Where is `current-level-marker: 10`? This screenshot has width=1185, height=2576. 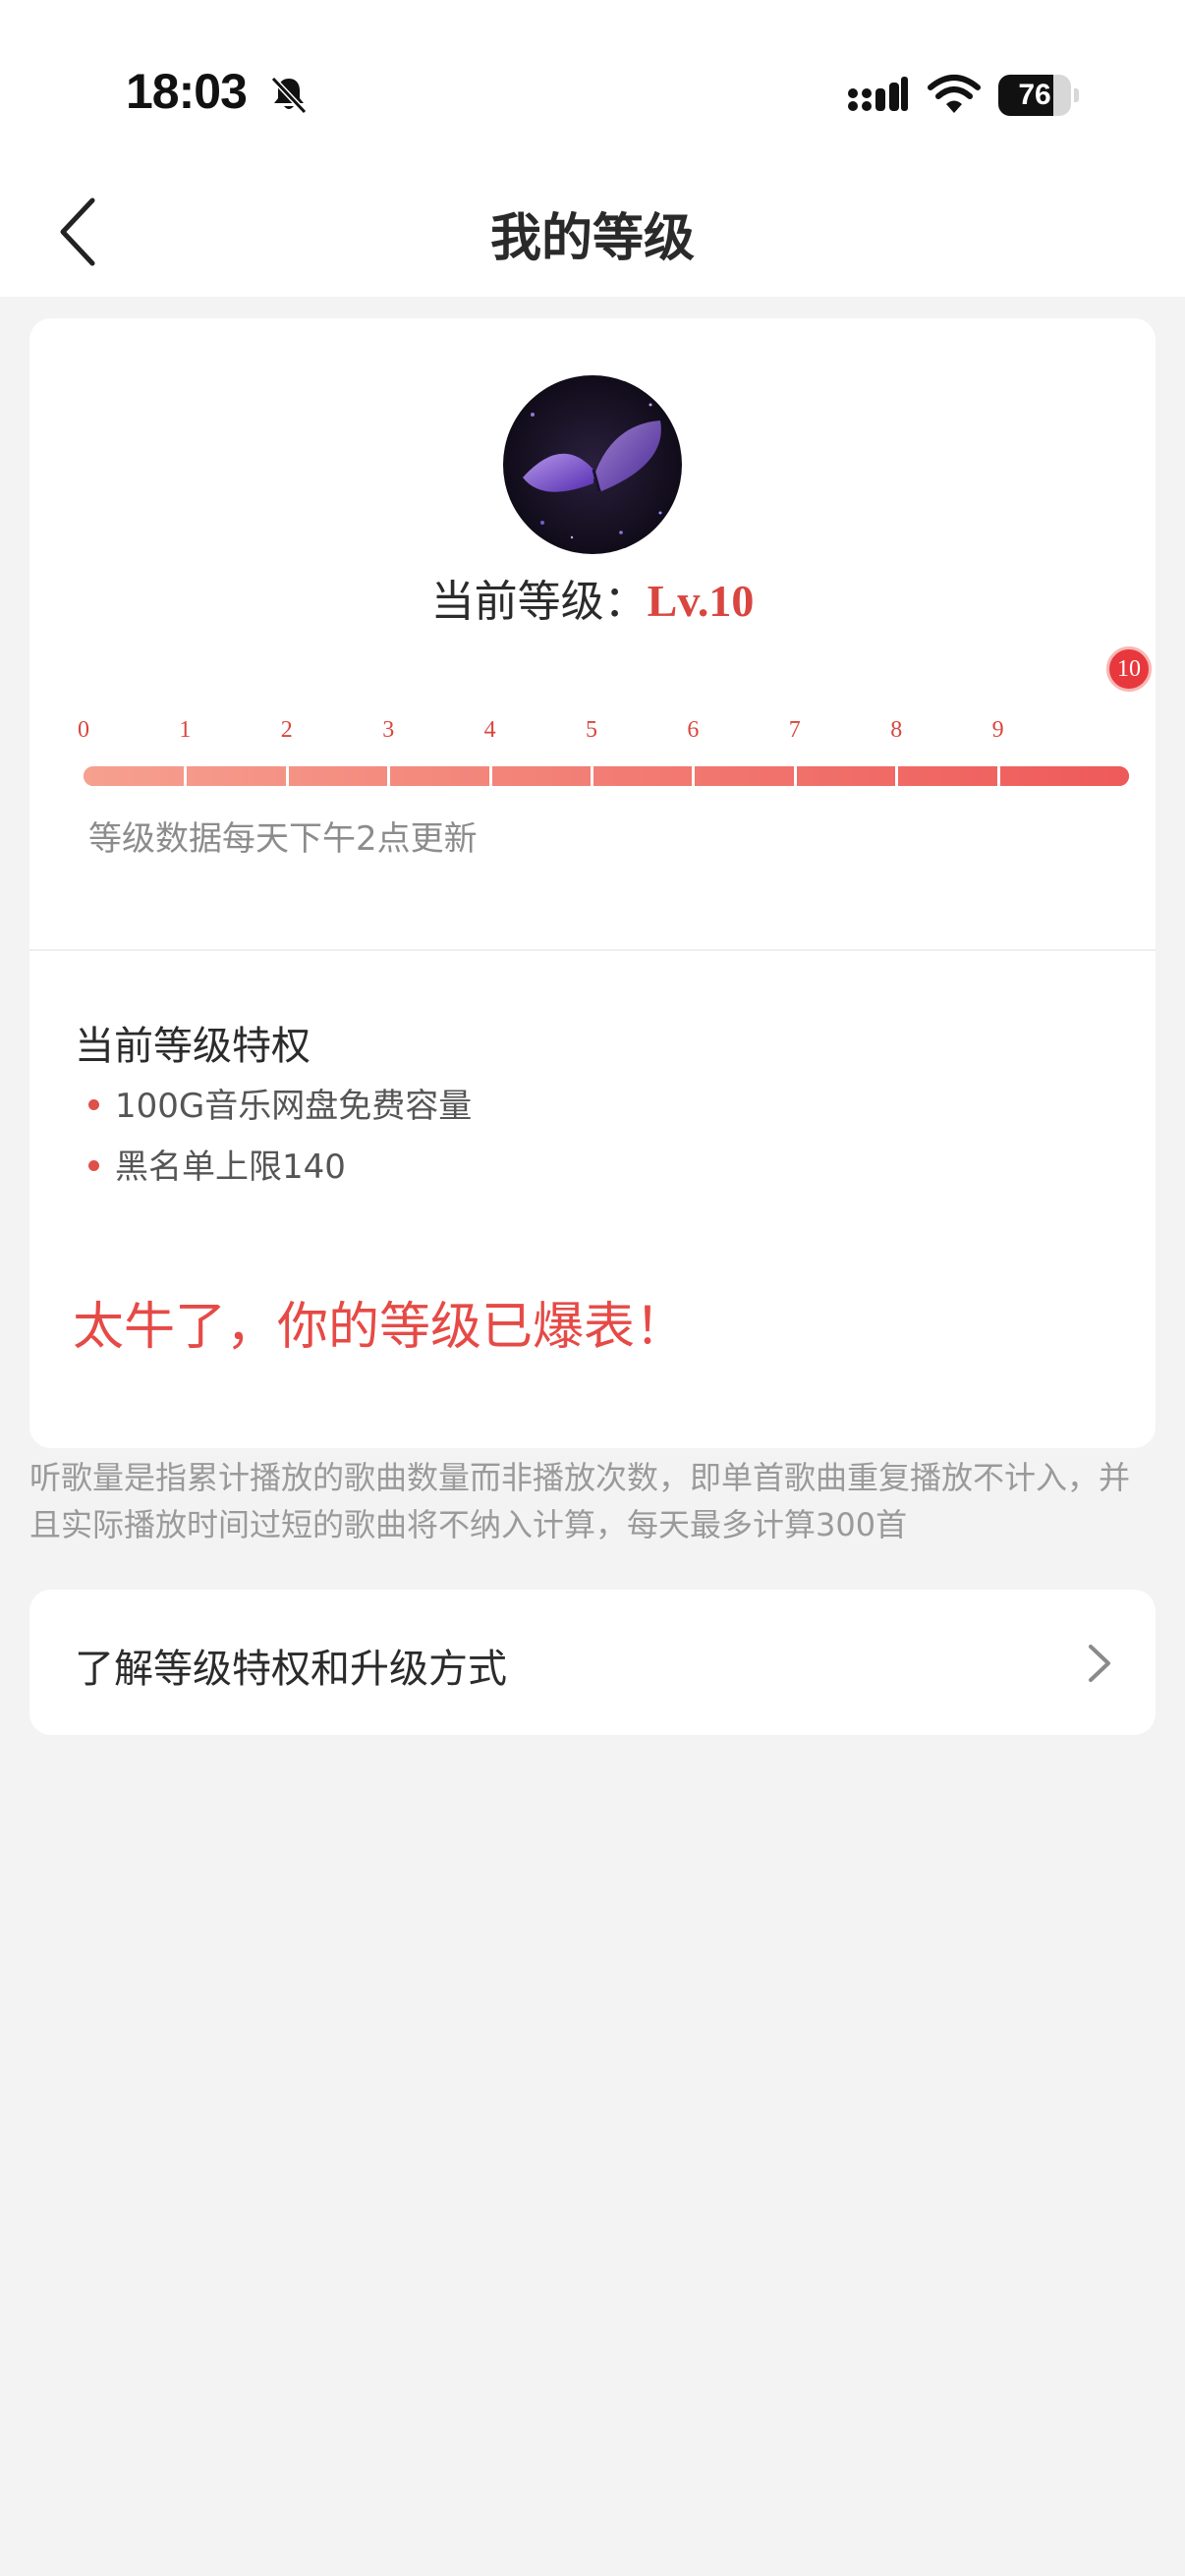 current-level-marker: 10 is located at coordinates (1129, 669).